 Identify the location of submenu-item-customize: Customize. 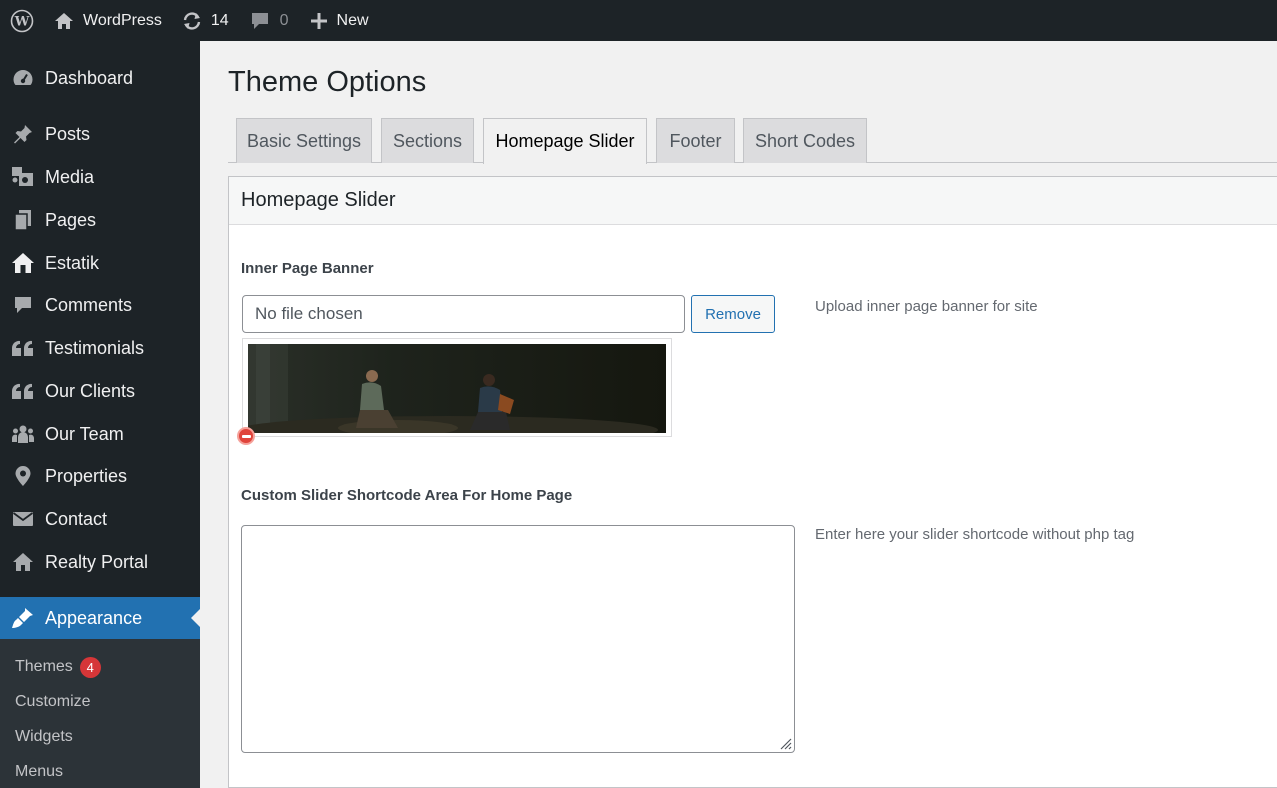
(53, 702).